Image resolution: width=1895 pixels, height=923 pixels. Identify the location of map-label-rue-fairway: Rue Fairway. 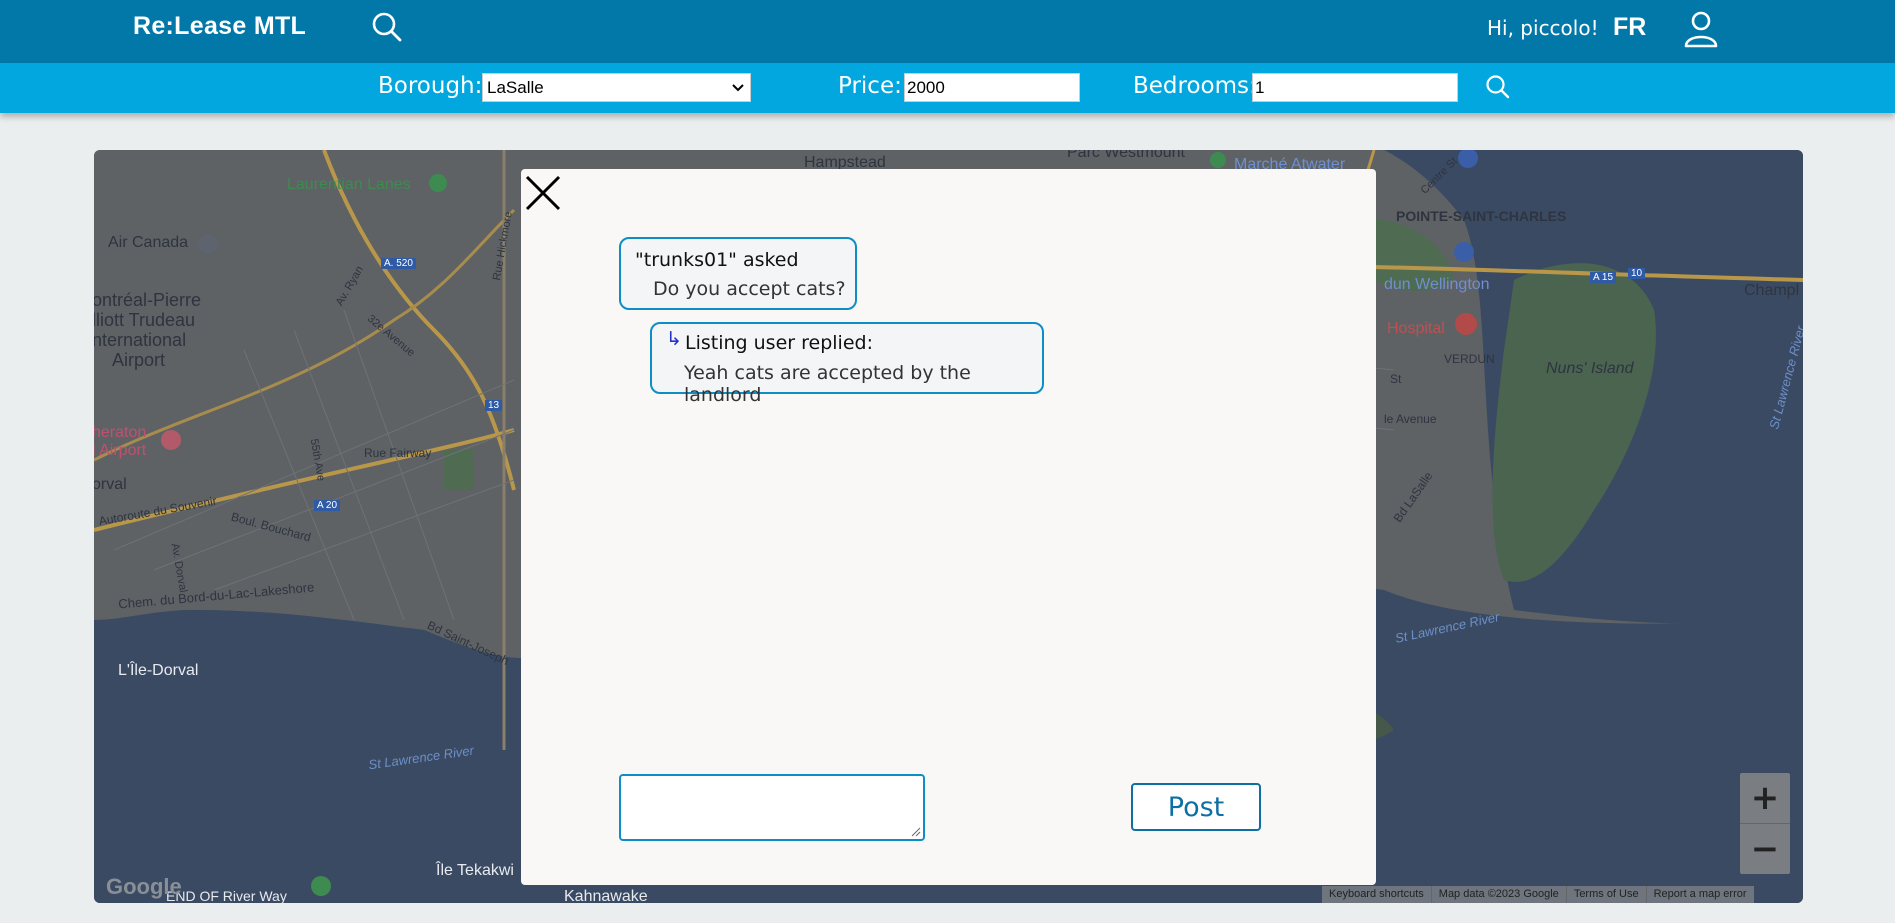
(398, 453).